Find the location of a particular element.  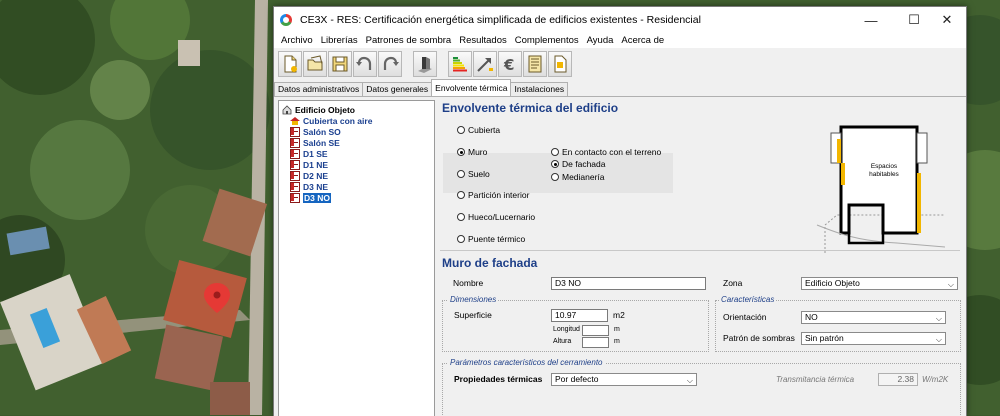

menu-resultados: Resultados is located at coordinates (483, 40).